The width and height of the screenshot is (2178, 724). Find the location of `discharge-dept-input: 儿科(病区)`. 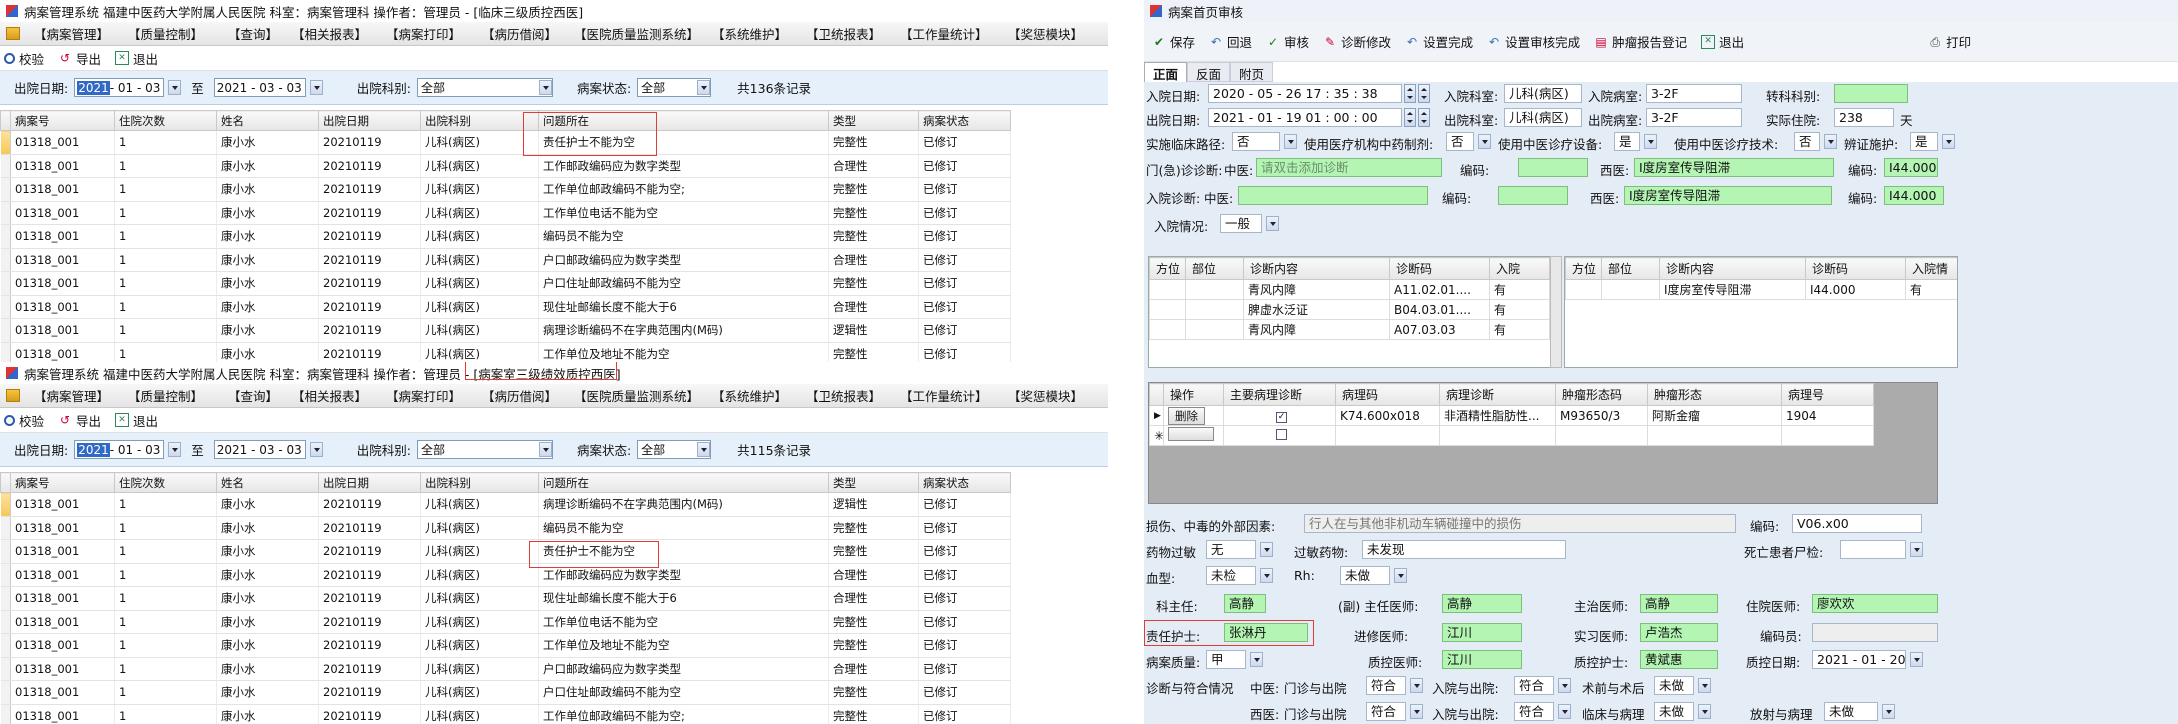

discharge-dept-input: 儿科(病区) is located at coordinates (1543, 117).